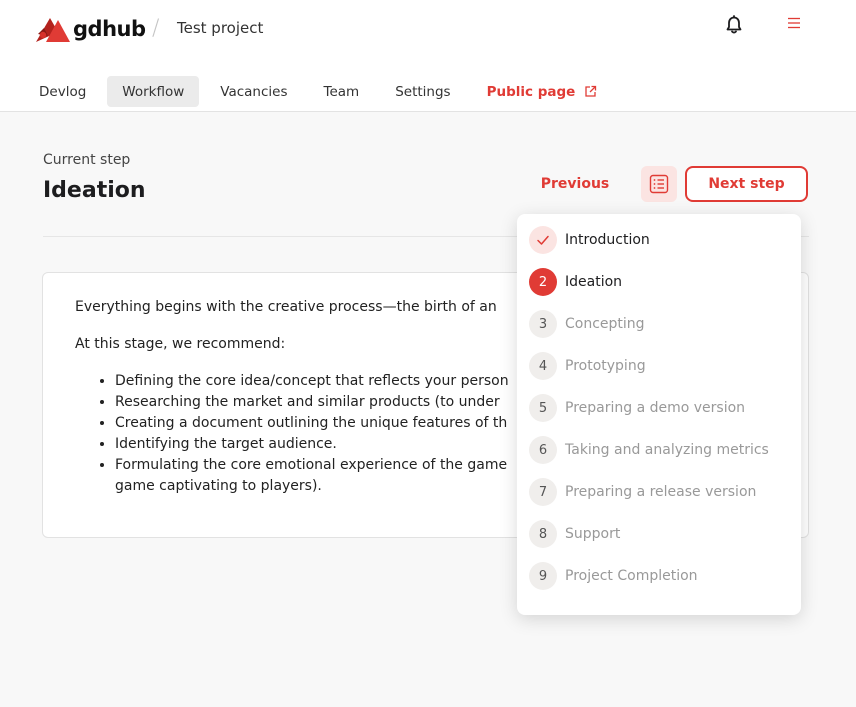  Describe the element at coordinates (594, 282) in the screenshot. I see `step-label: Ideation` at that location.